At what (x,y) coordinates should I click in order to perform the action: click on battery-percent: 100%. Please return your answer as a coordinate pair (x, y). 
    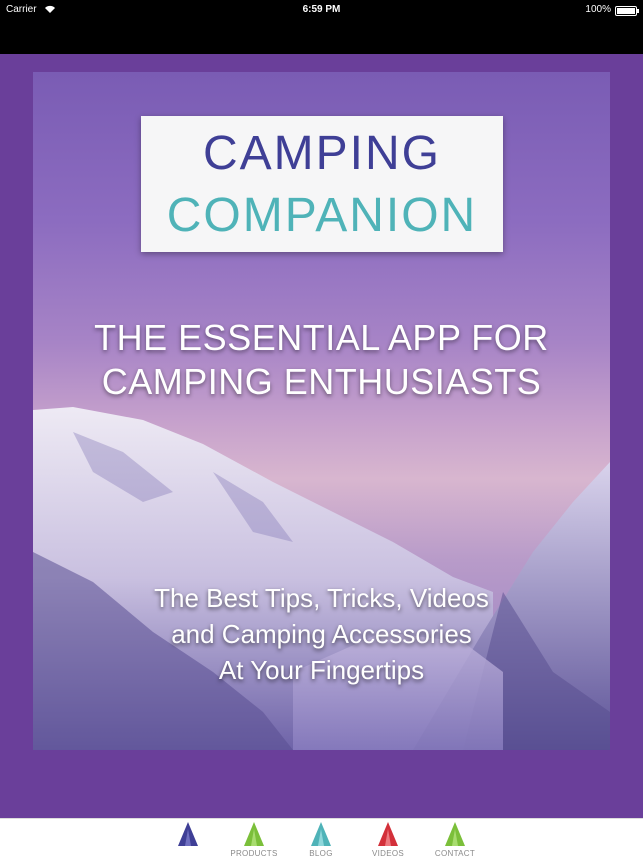
    Looking at the image, I should click on (598, 9).